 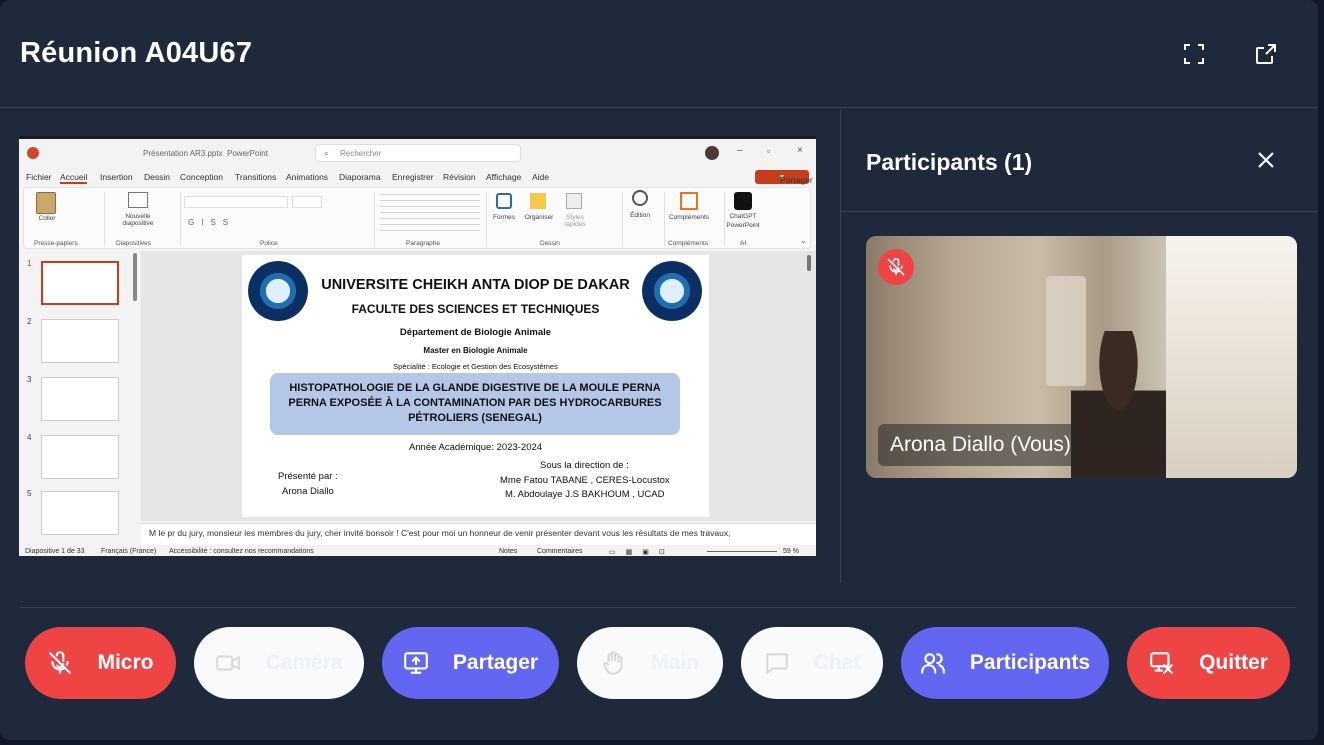 I want to click on font-size-dropdown, so click(x=307, y=202).